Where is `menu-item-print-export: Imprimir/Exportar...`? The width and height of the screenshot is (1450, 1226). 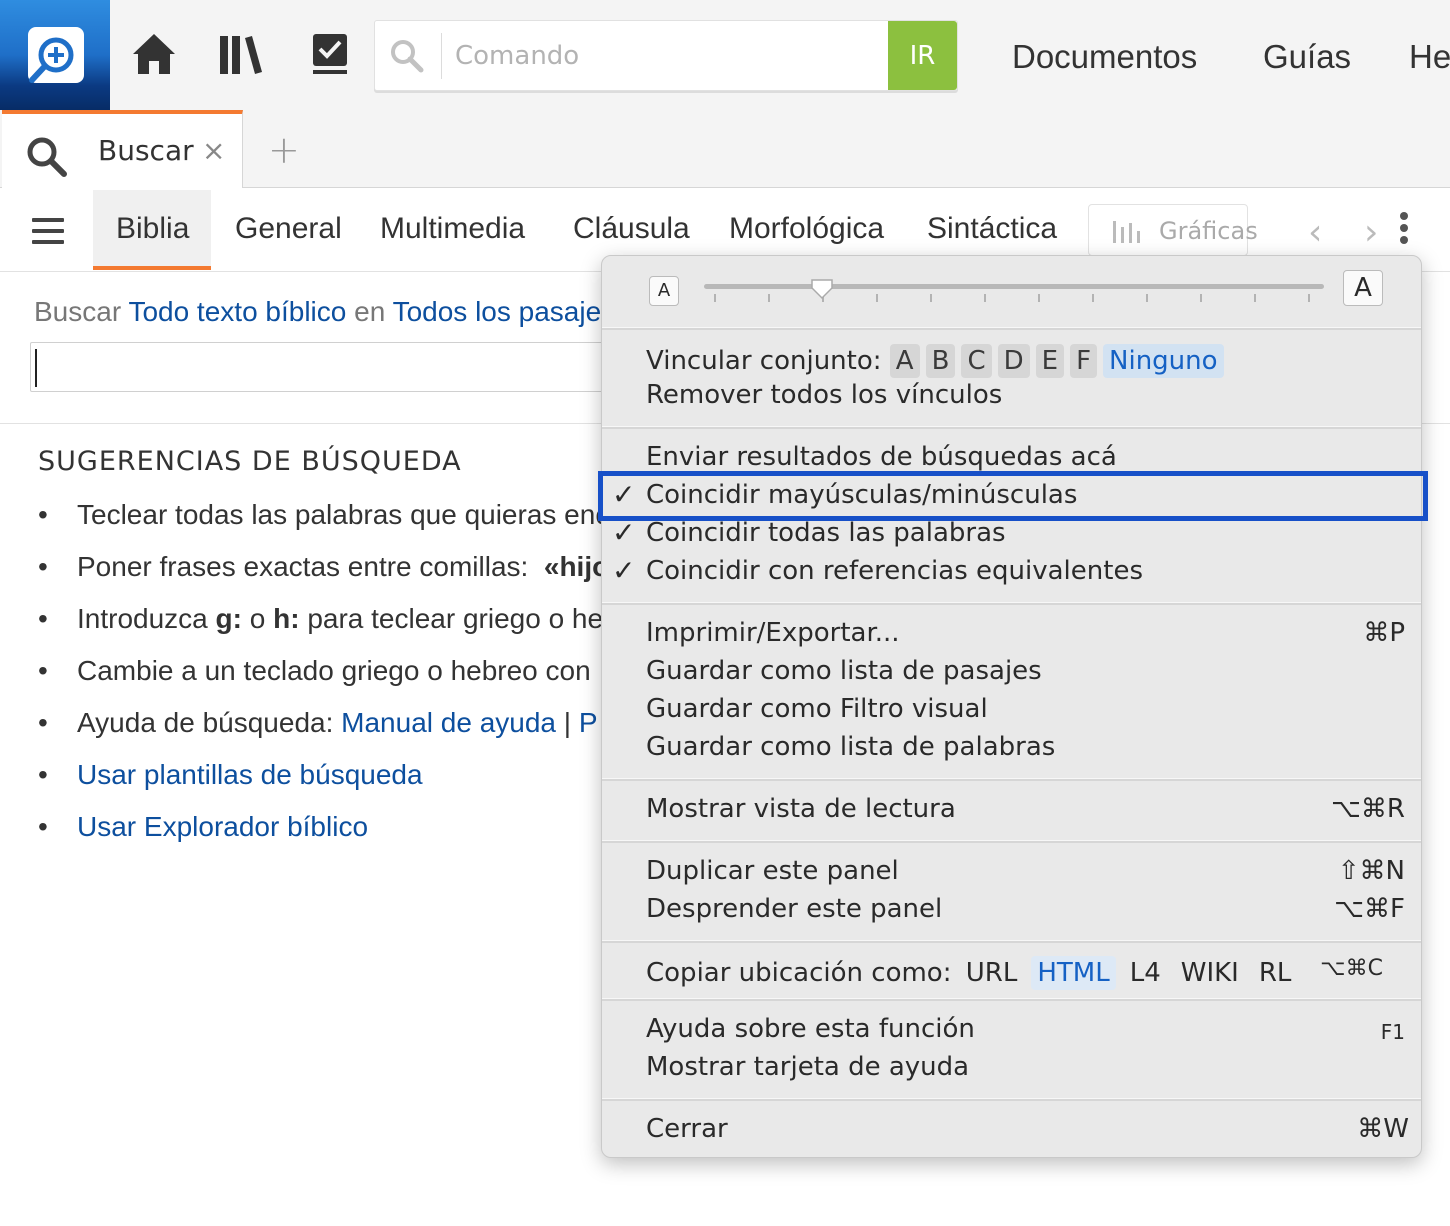 menu-item-print-export: Imprimir/Exportar... is located at coordinates (773, 633).